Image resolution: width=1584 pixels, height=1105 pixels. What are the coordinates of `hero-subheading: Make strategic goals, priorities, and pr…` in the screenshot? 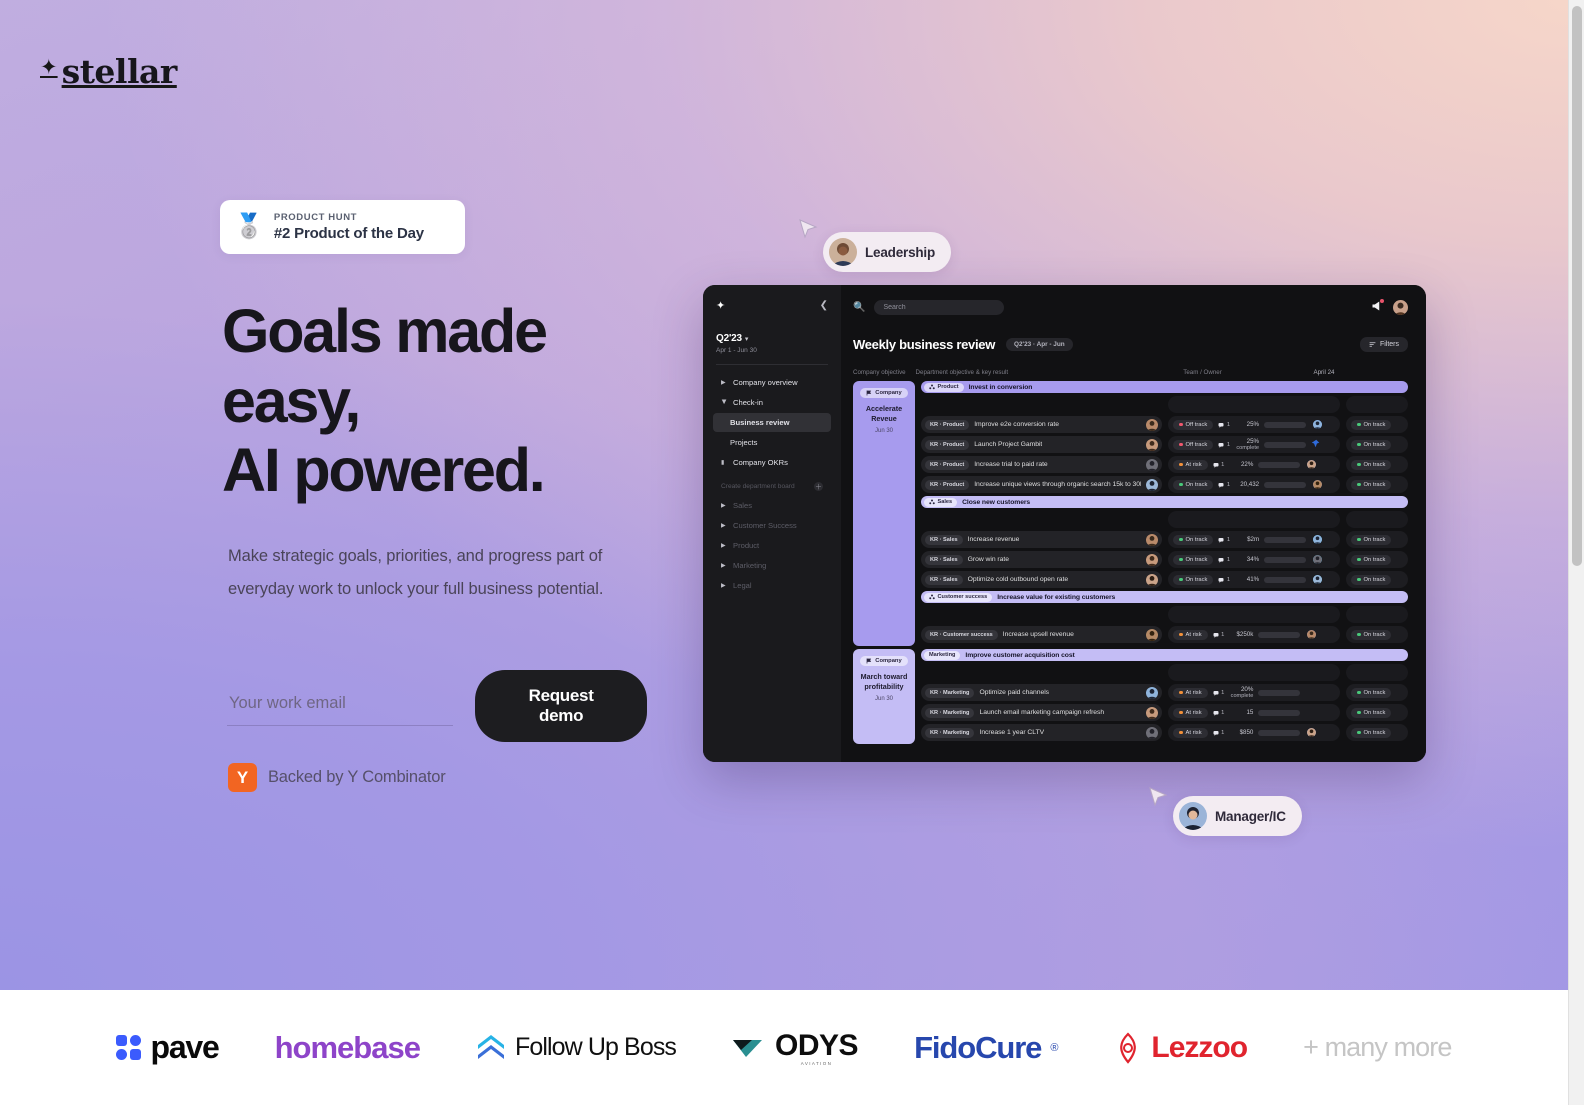 It's located at (416, 572).